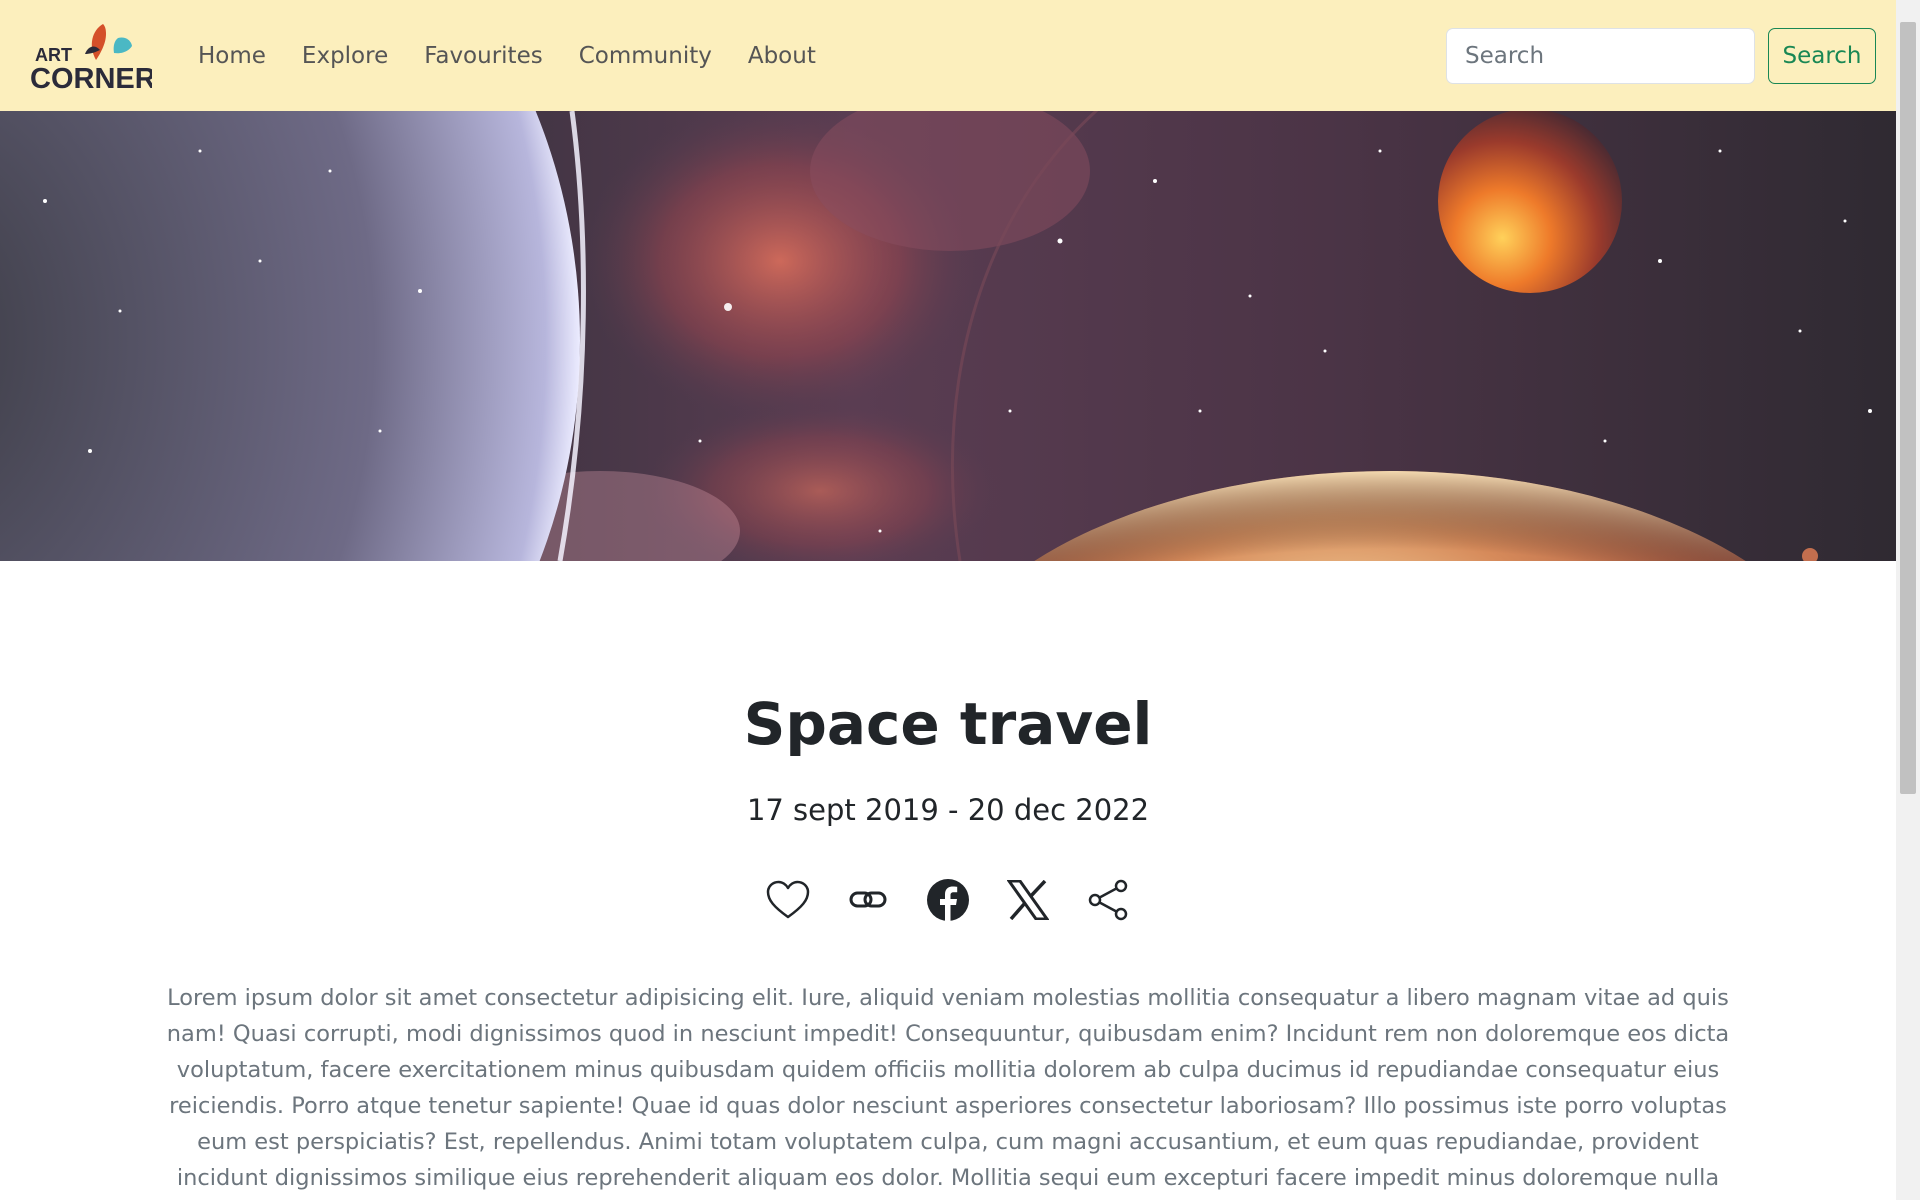  What do you see at coordinates (483, 56) in the screenshot?
I see `nav-link-favourites: Favourites` at bounding box center [483, 56].